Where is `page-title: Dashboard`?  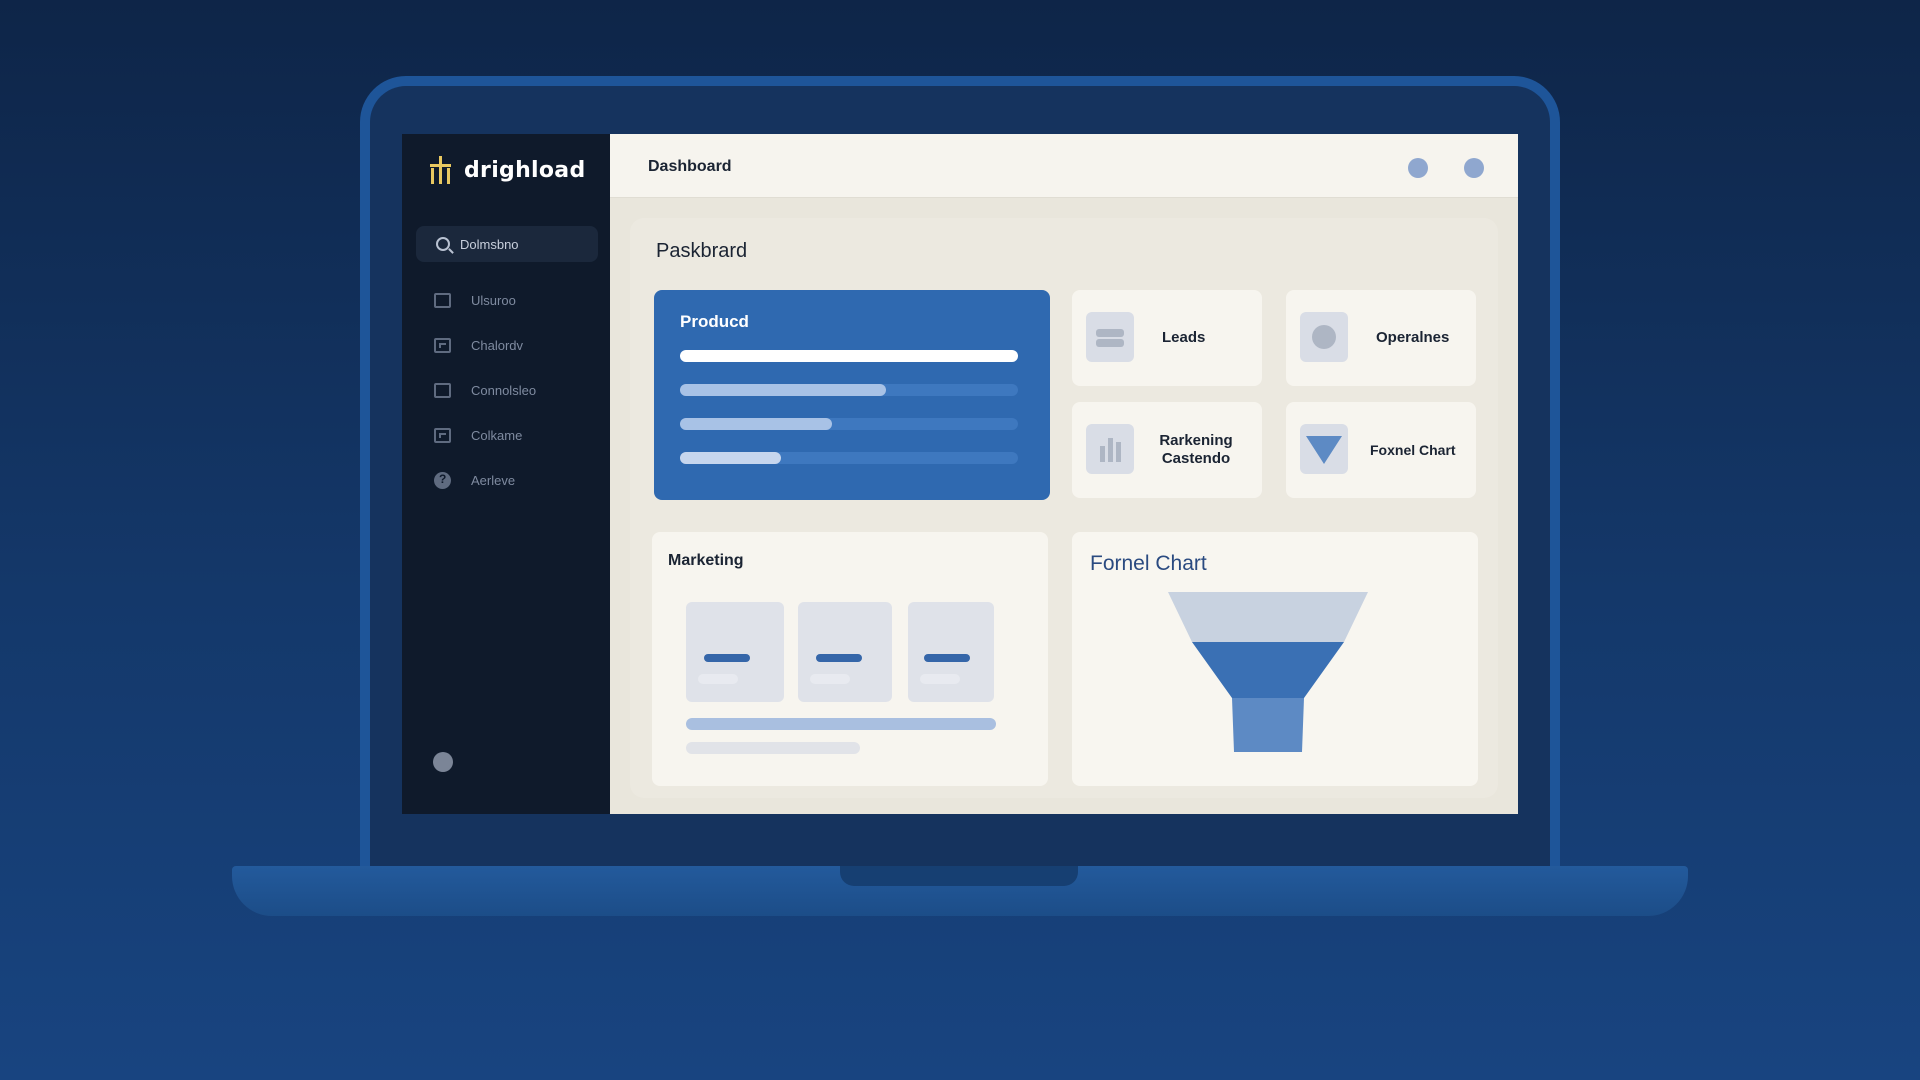 page-title: Dashboard is located at coordinates (690, 166).